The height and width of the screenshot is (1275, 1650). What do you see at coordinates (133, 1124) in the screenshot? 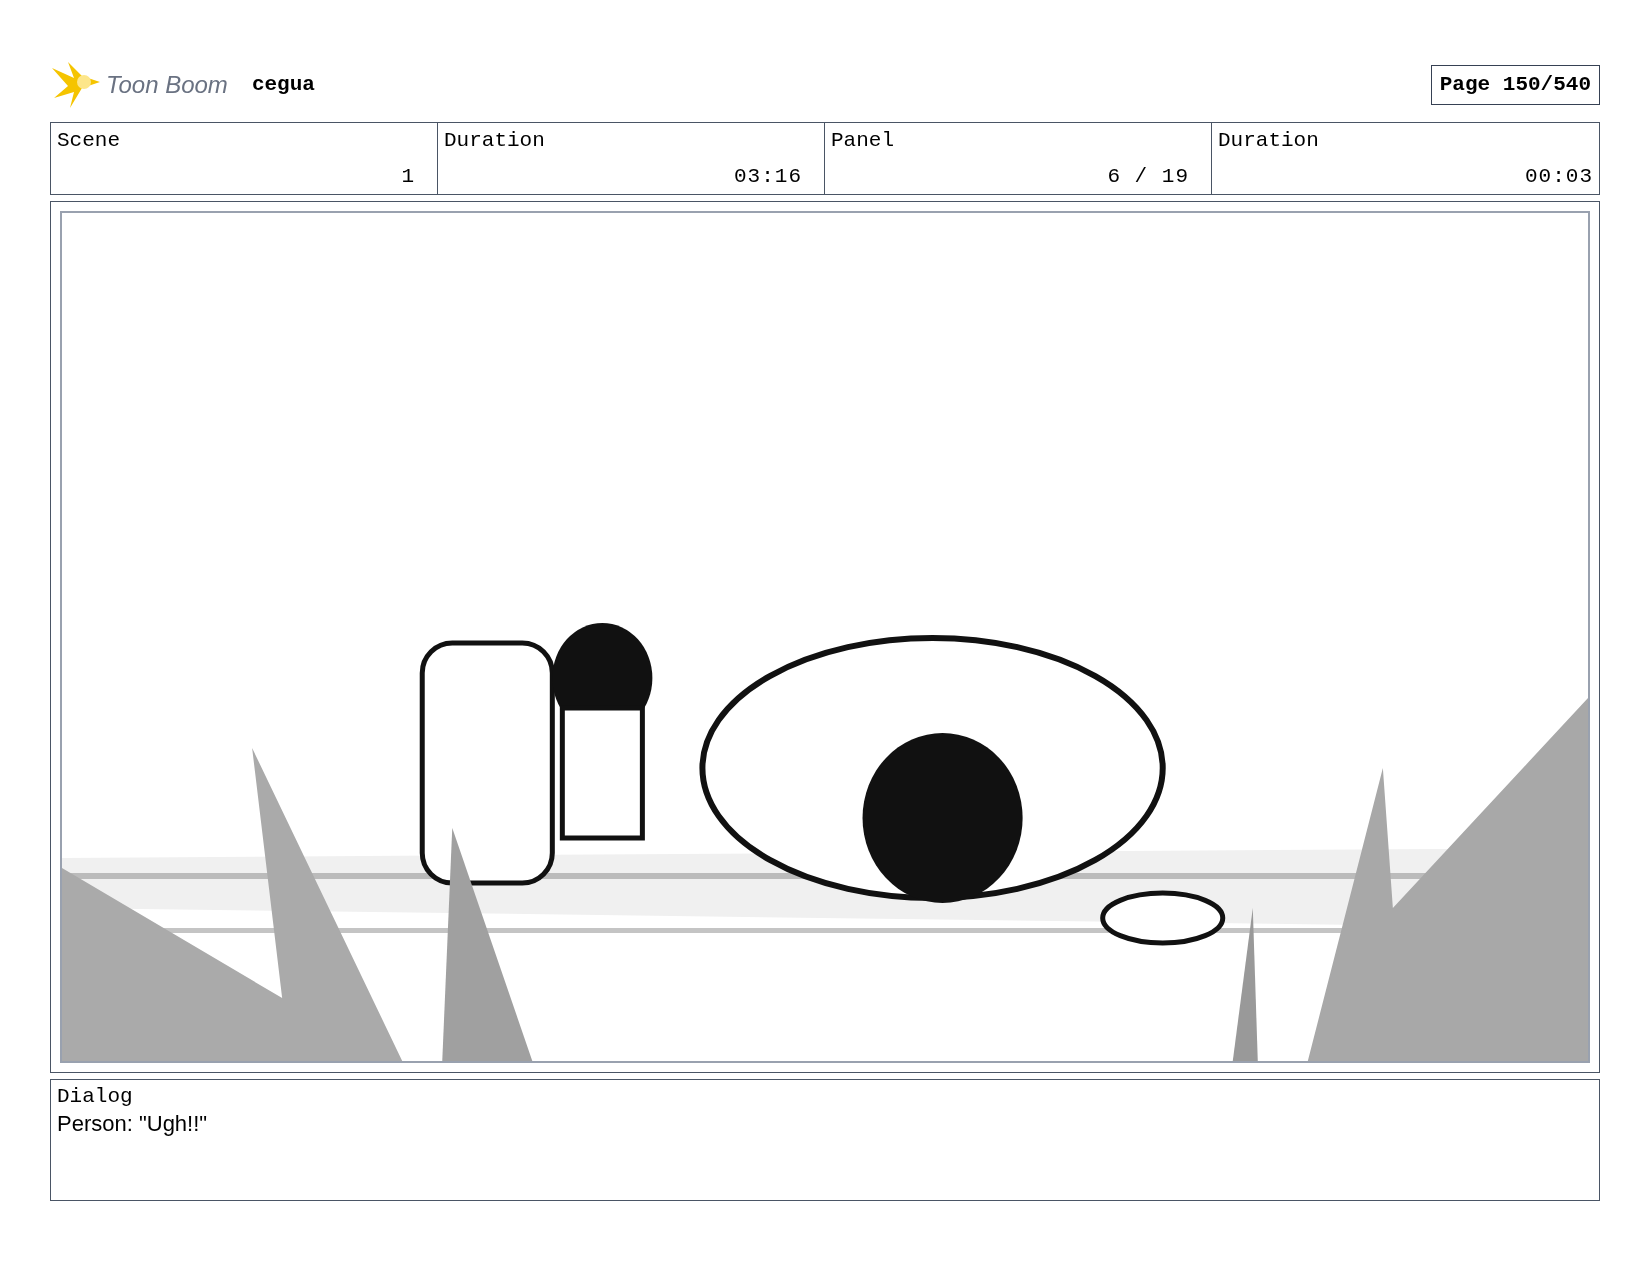
I see `dialog-text: Person: "Ugh!!"` at bounding box center [133, 1124].